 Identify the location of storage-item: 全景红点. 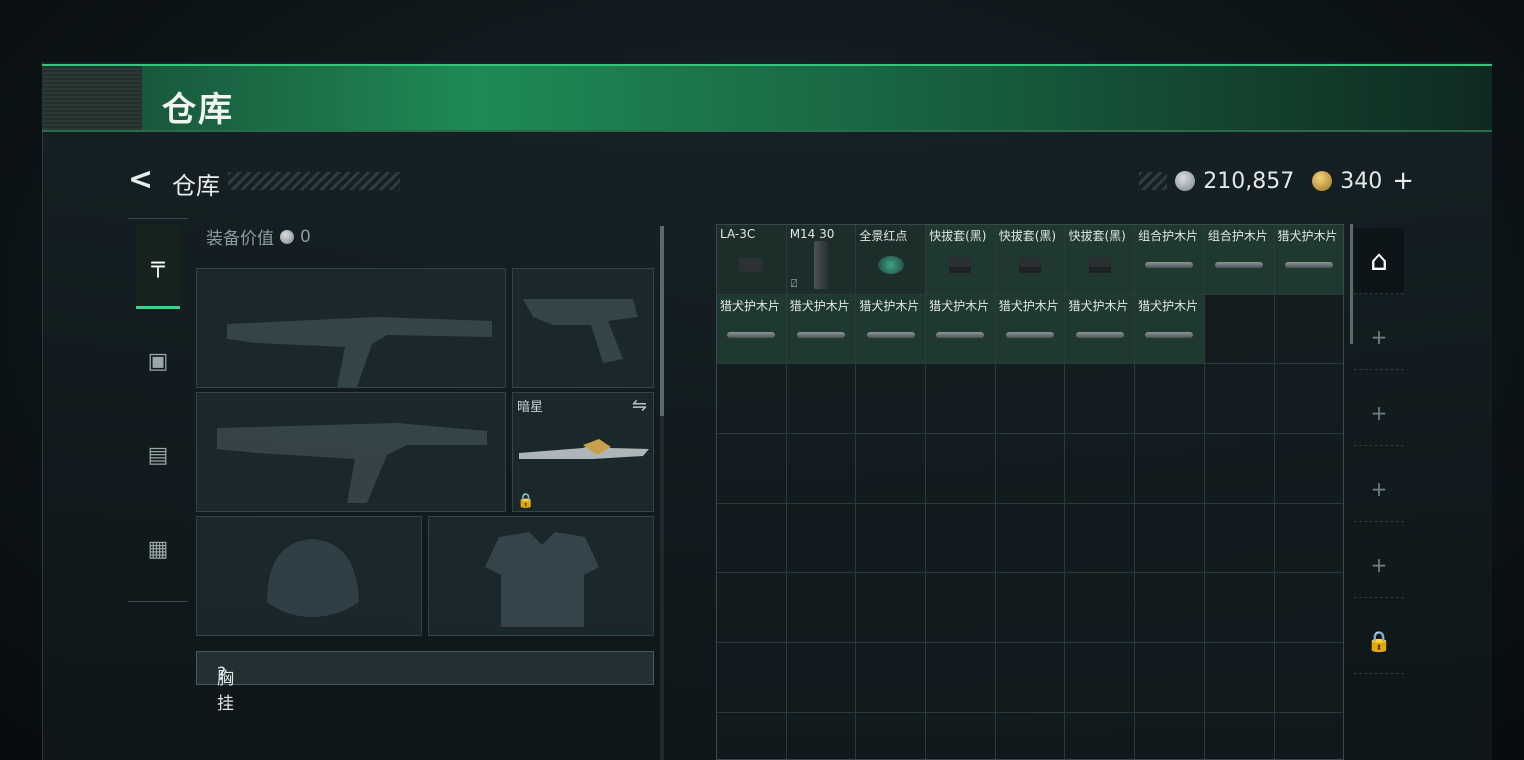
(891, 260).